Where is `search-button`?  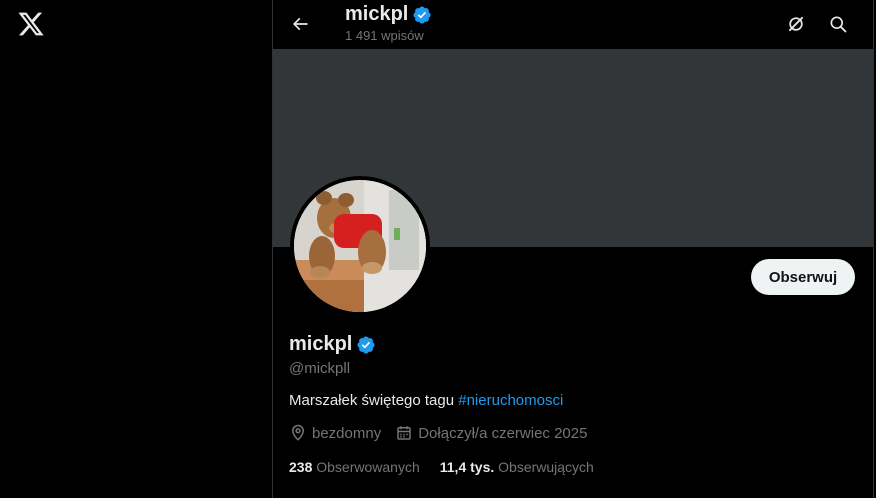
search-button is located at coordinates (838, 24).